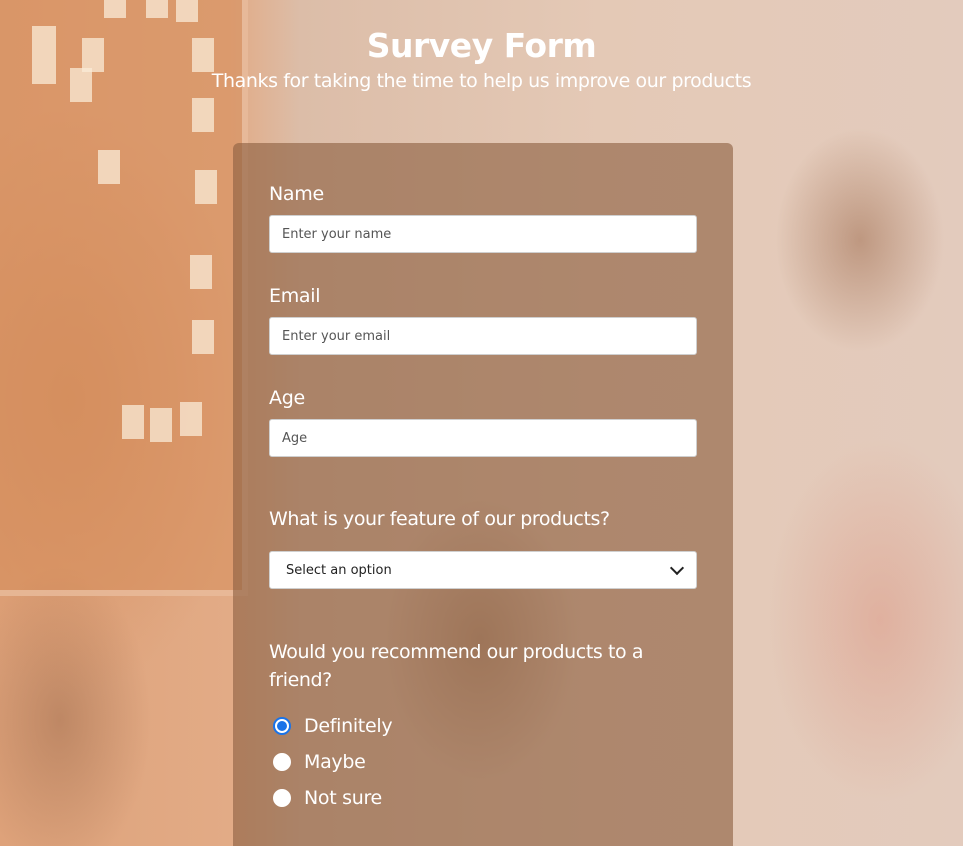 The width and height of the screenshot is (963, 846). I want to click on feature-select-value: Select an option, so click(339, 570).